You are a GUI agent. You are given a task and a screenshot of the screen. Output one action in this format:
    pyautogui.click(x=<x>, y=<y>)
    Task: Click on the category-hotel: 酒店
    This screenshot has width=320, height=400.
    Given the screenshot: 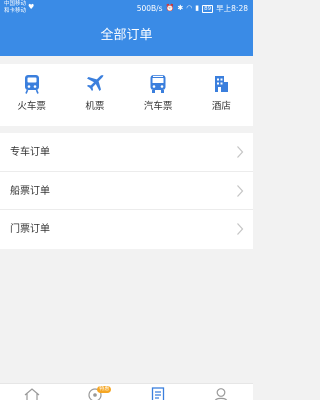 What is the action you would take?
    pyautogui.click(x=221, y=95)
    